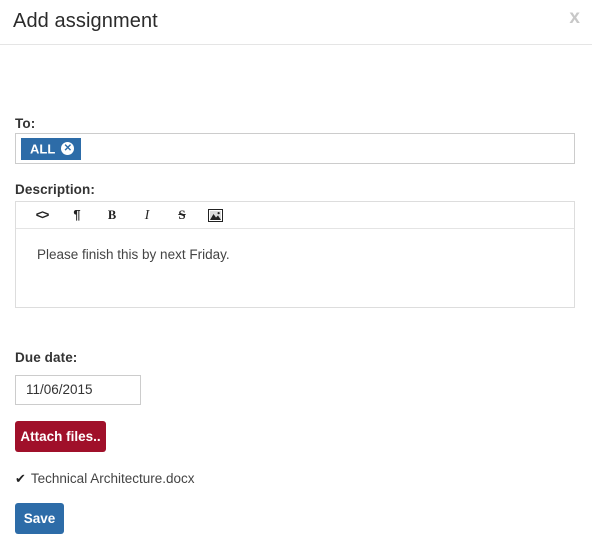 The image size is (592, 534). What do you see at coordinates (46, 357) in the screenshot?
I see `due-date-label: Due date:` at bounding box center [46, 357].